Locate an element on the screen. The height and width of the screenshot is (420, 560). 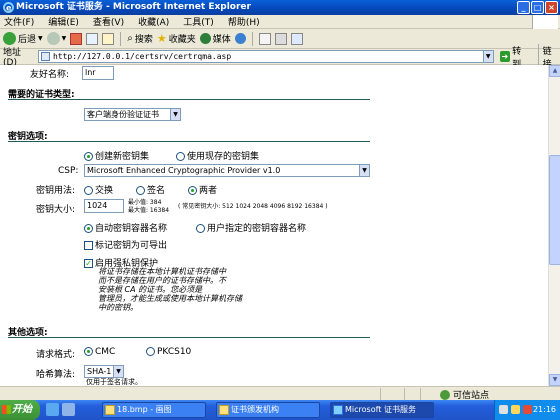
forward-button: ▼ is located at coordinates (56, 38).